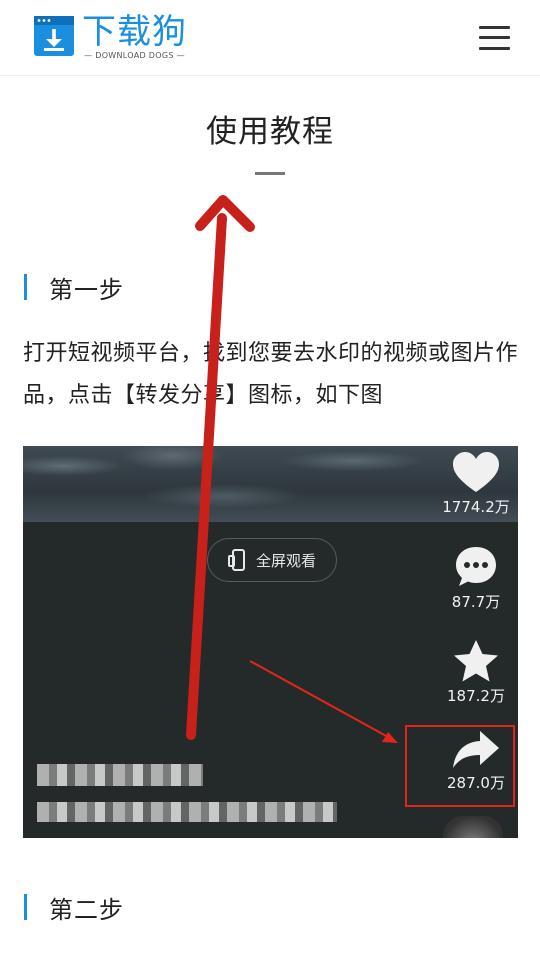  Describe the element at coordinates (285, 560) in the screenshot. I see `fullscreen-label: 全屏观看` at that location.